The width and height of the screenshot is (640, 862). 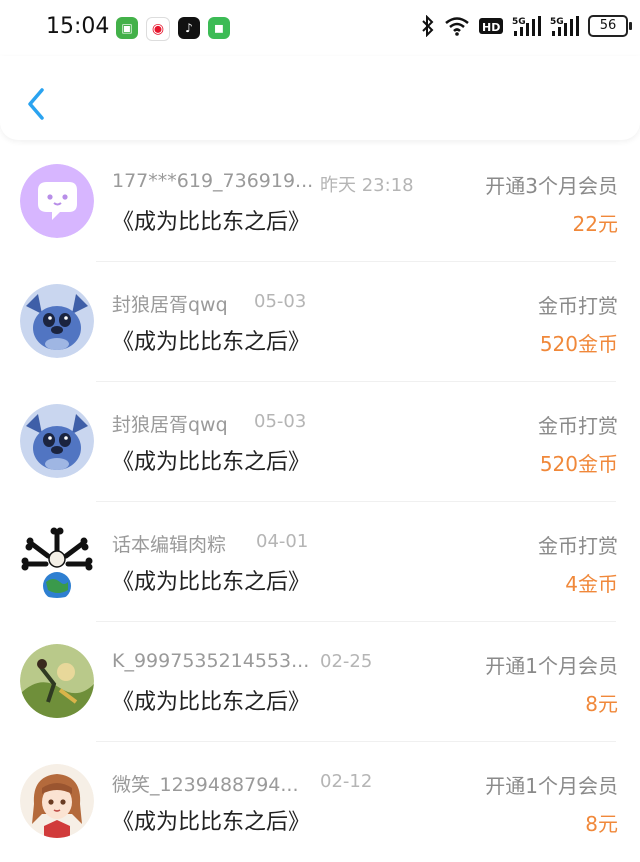 What do you see at coordinates (57, 681) in the screenshot?
I see `anime-scene-avatar` at bounding box center [57, 681].